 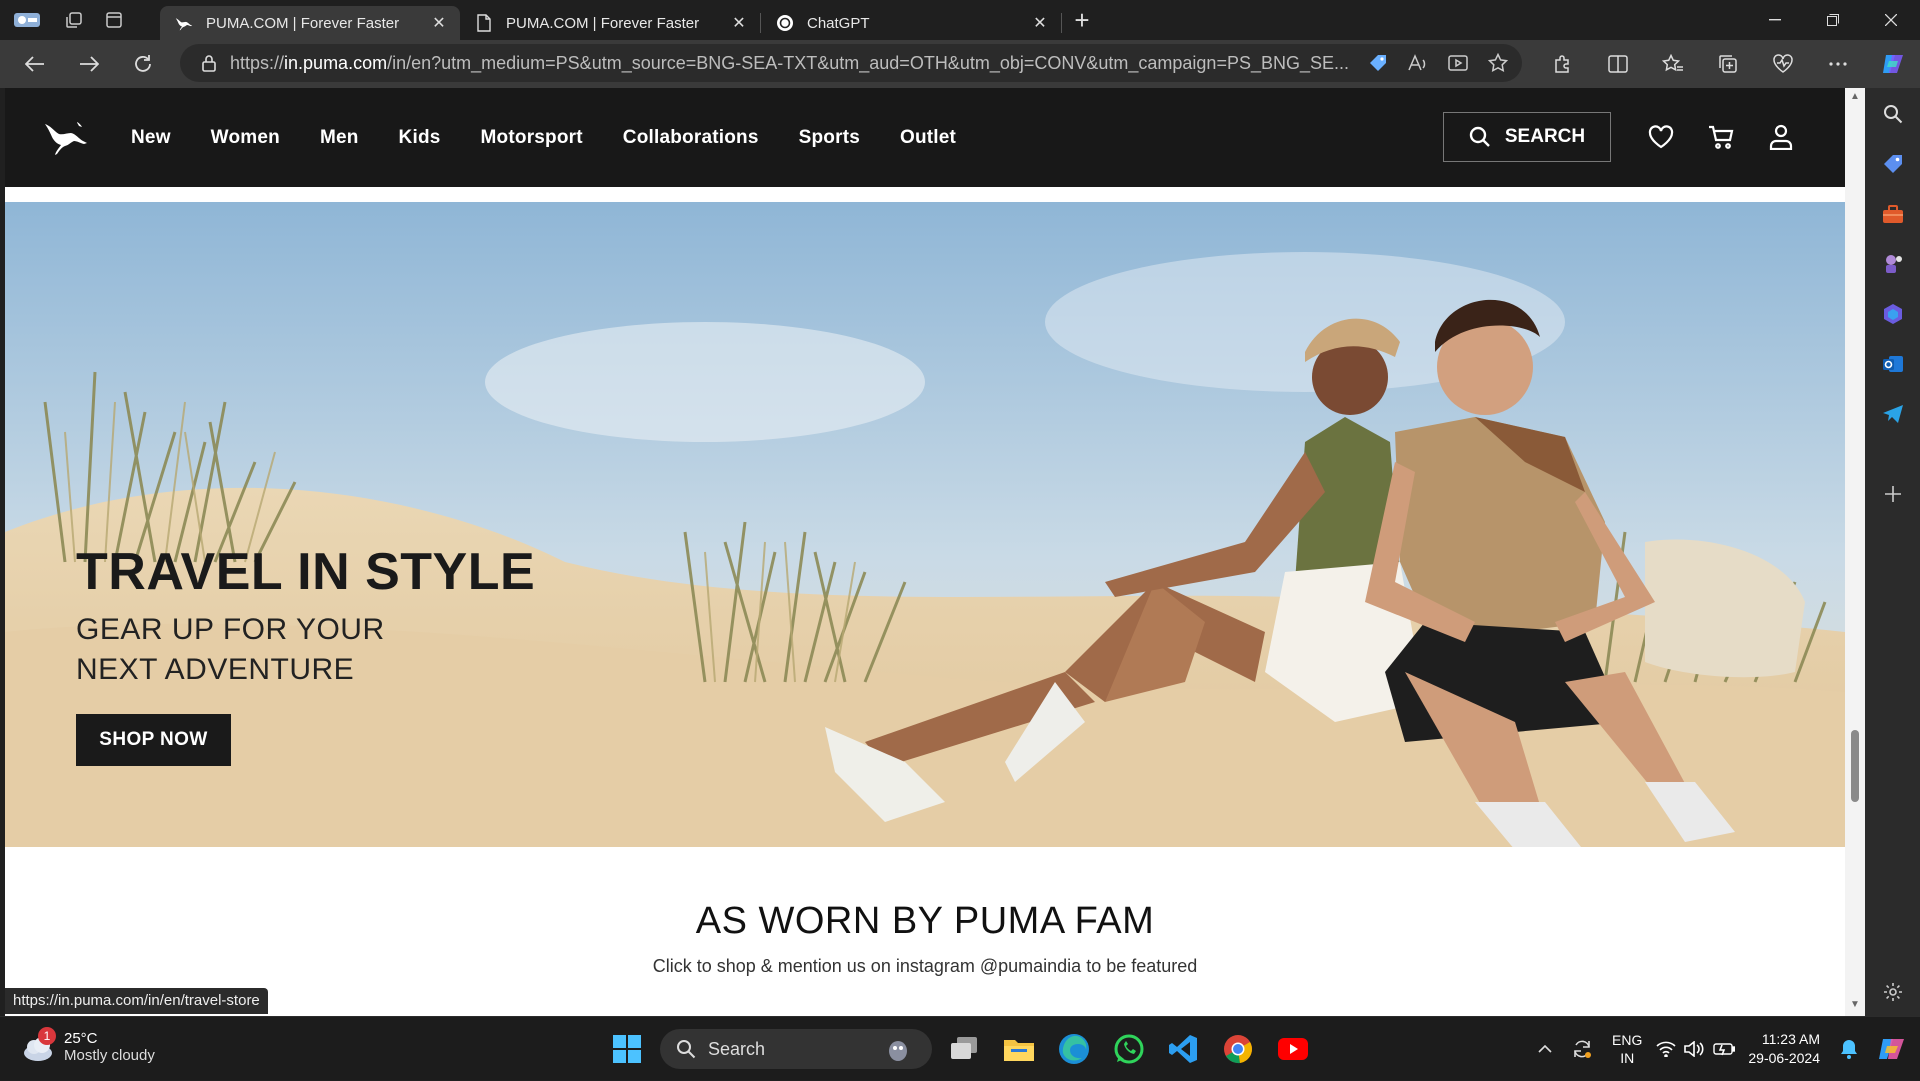 What do you see at coordinates (1775, 20) in the screenshot?
I see `minimize-icon` at bounding box center [1775, 20].